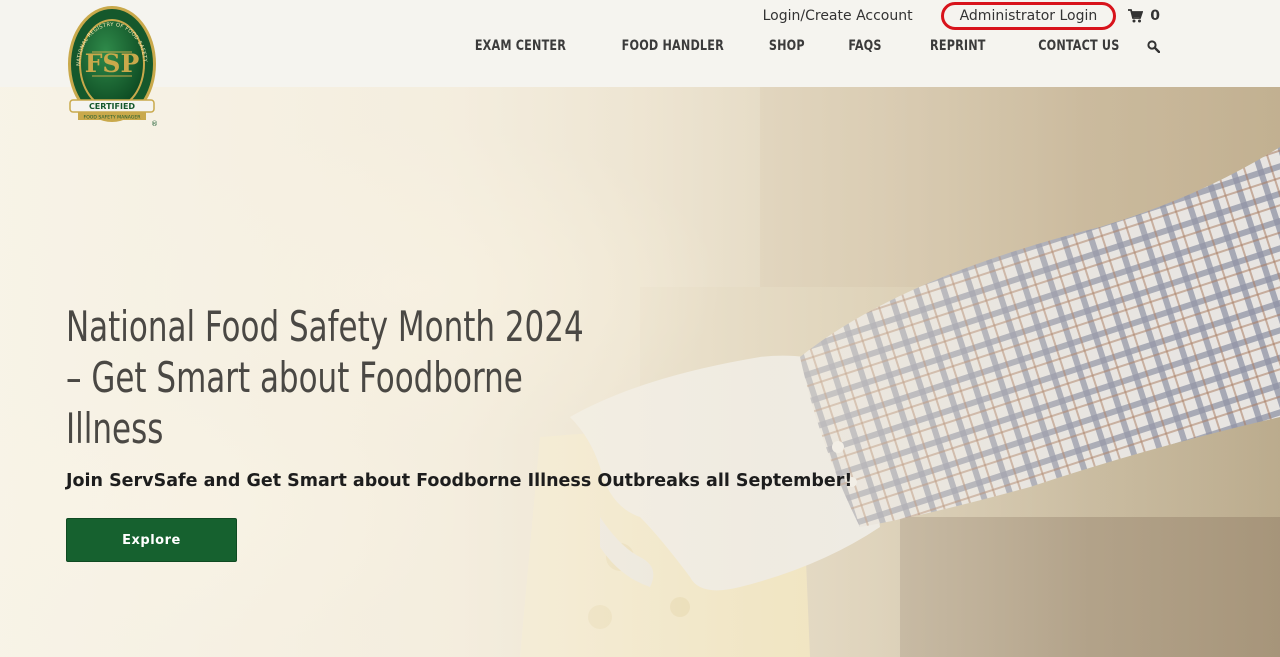  I want to click on search-icon, so click(1153, 46).